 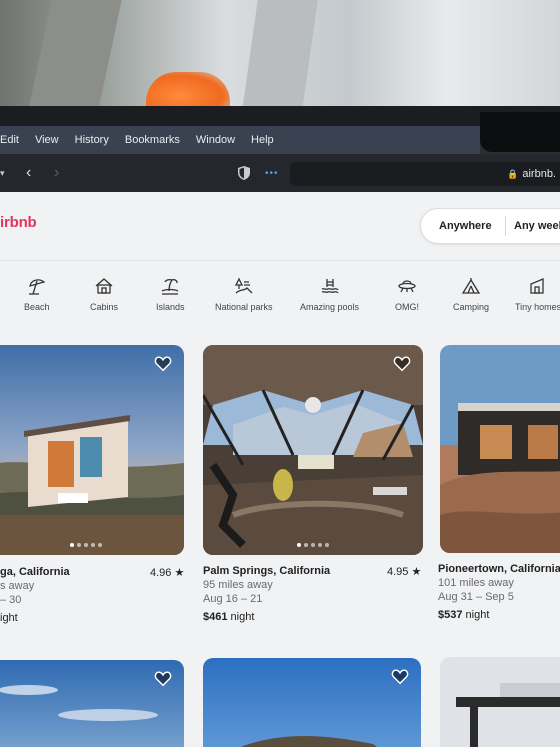 What do you see at coordinates (476, 597) in the screenshot?
I see `listing-dates: Aug 31 – Sep 5` at bounding box center [476, 597].